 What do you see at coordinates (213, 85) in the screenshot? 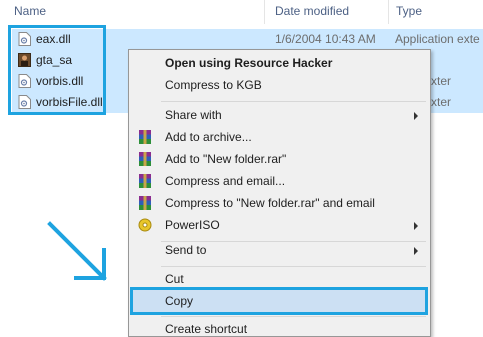
I see `menu-item-label: Compress to KGB` at bounding box center [213, 85].